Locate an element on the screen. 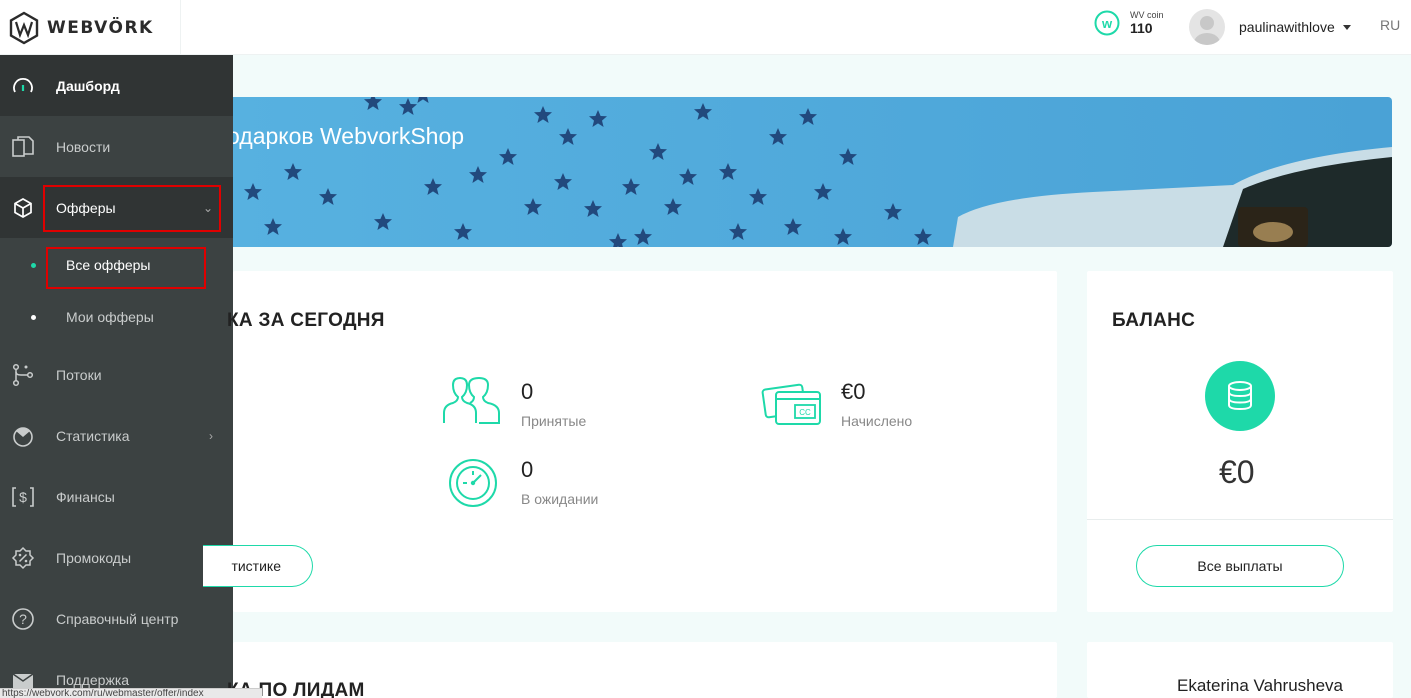  webvork-logo-icon is located at coordinates (24, 27).